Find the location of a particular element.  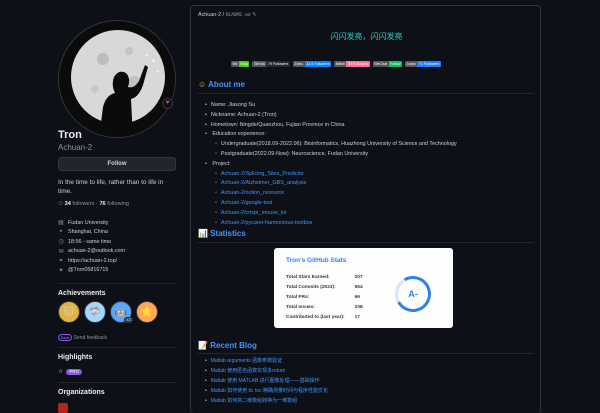

quickdraw-badge-icon: 🐱 is located at coordinates (69, 312).